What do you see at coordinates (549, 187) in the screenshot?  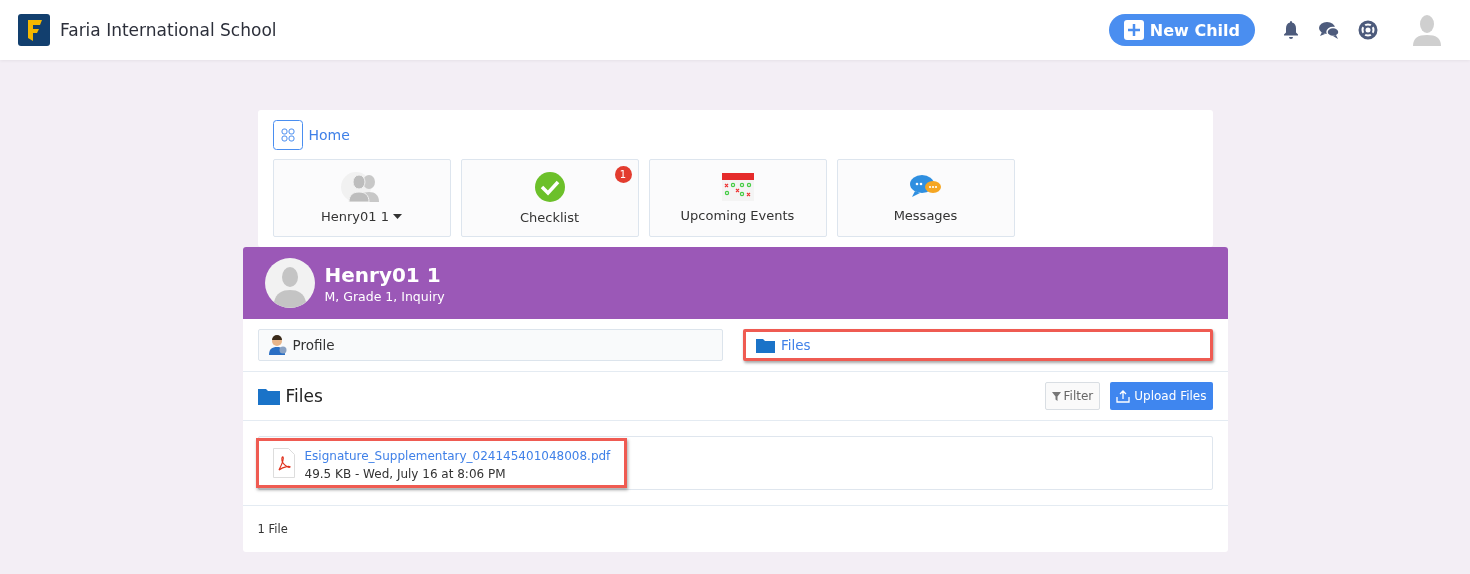 I see `checkmark-icon` at bounding box center [549, 187].